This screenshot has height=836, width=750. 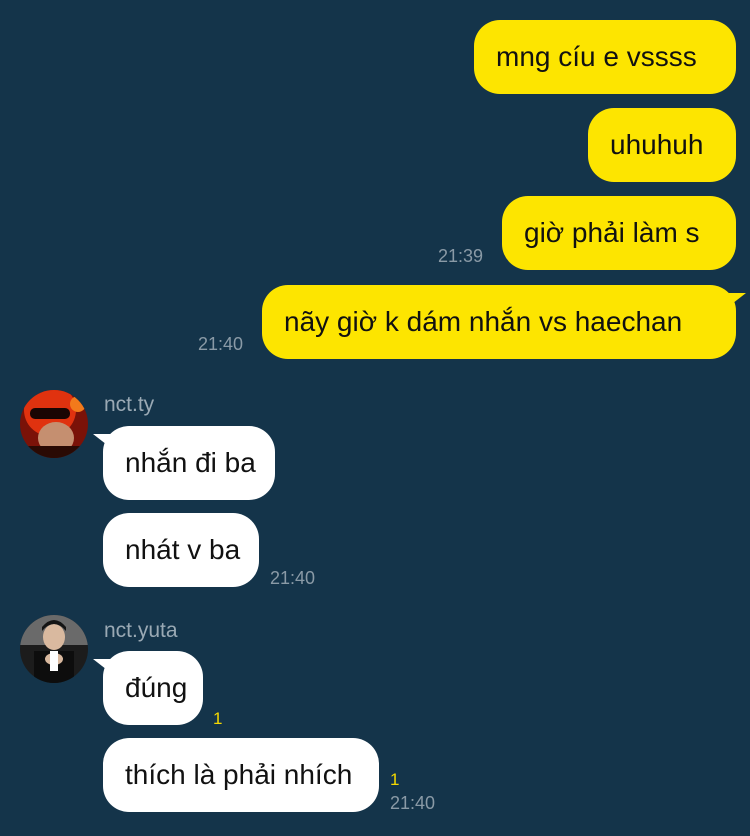 What do you see at coordinates (596, 56) in the screenshot?
I see `message-text: mng cíu e vssss` at bounding box center [596, 56].